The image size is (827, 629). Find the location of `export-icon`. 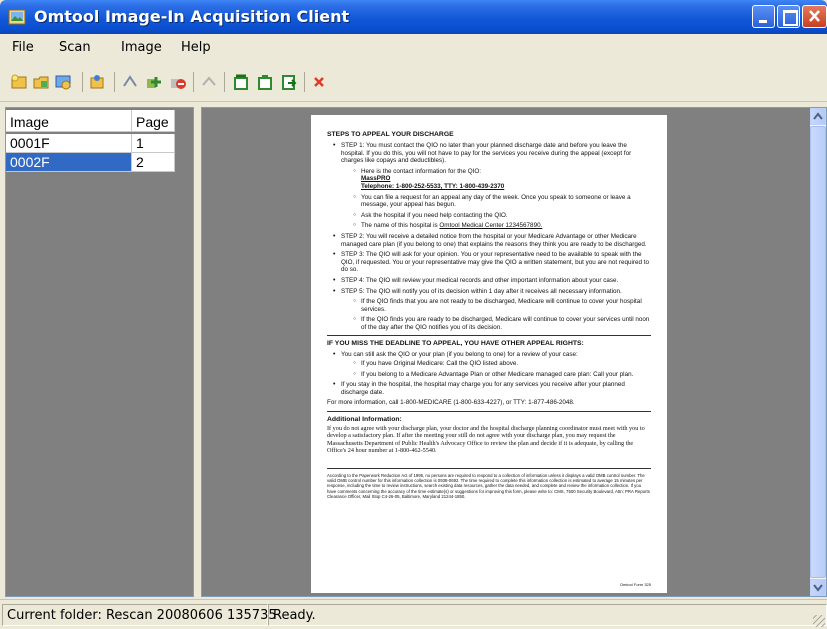

export-icon is located at coordinates (289, 82).